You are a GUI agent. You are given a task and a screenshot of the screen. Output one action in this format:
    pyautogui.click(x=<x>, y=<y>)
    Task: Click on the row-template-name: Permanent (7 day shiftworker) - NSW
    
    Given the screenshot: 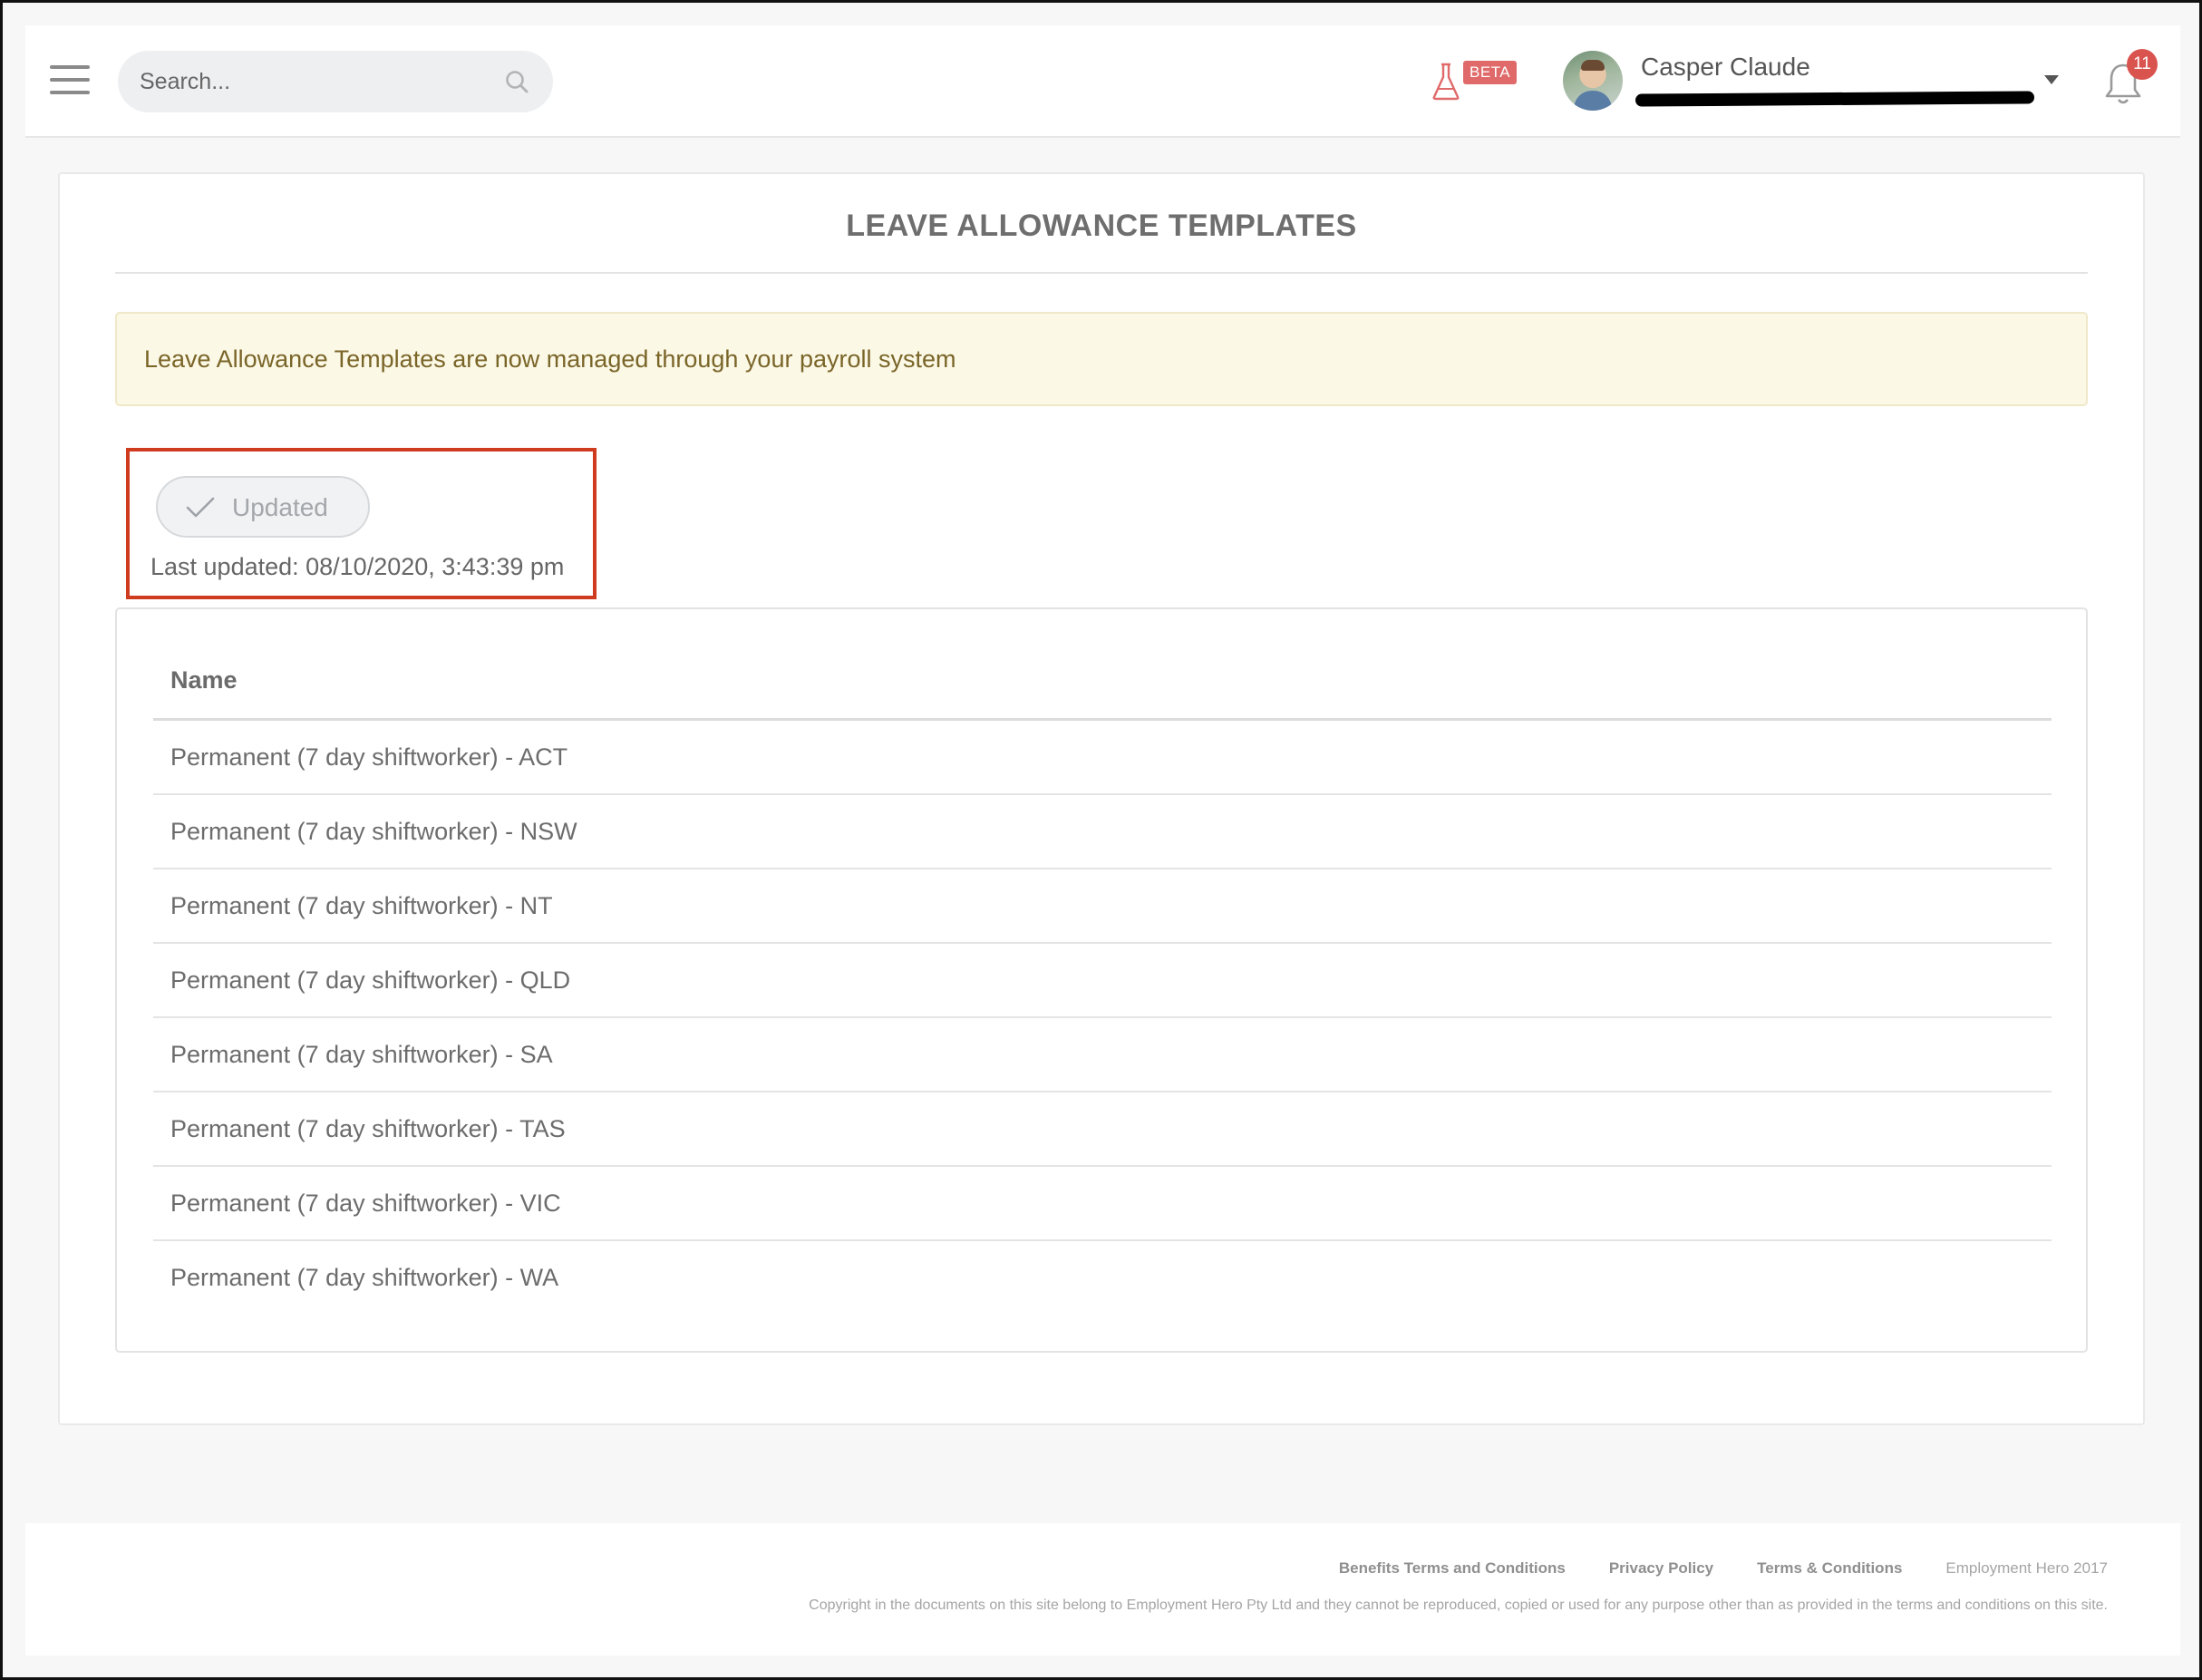 What is the action you would take?
    pyautogui.click(x=373, y=832)
    